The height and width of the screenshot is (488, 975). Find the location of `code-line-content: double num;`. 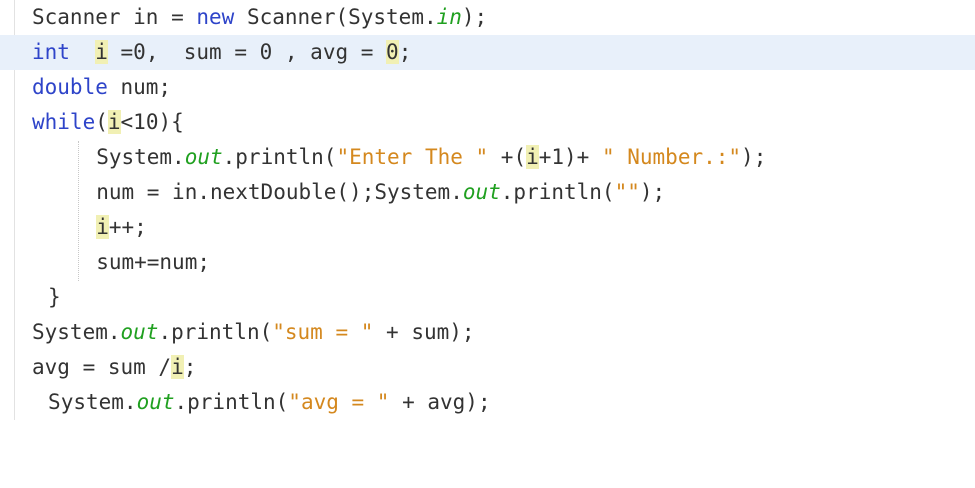

code-line-content: double num; is located at coordinates (101, 87).